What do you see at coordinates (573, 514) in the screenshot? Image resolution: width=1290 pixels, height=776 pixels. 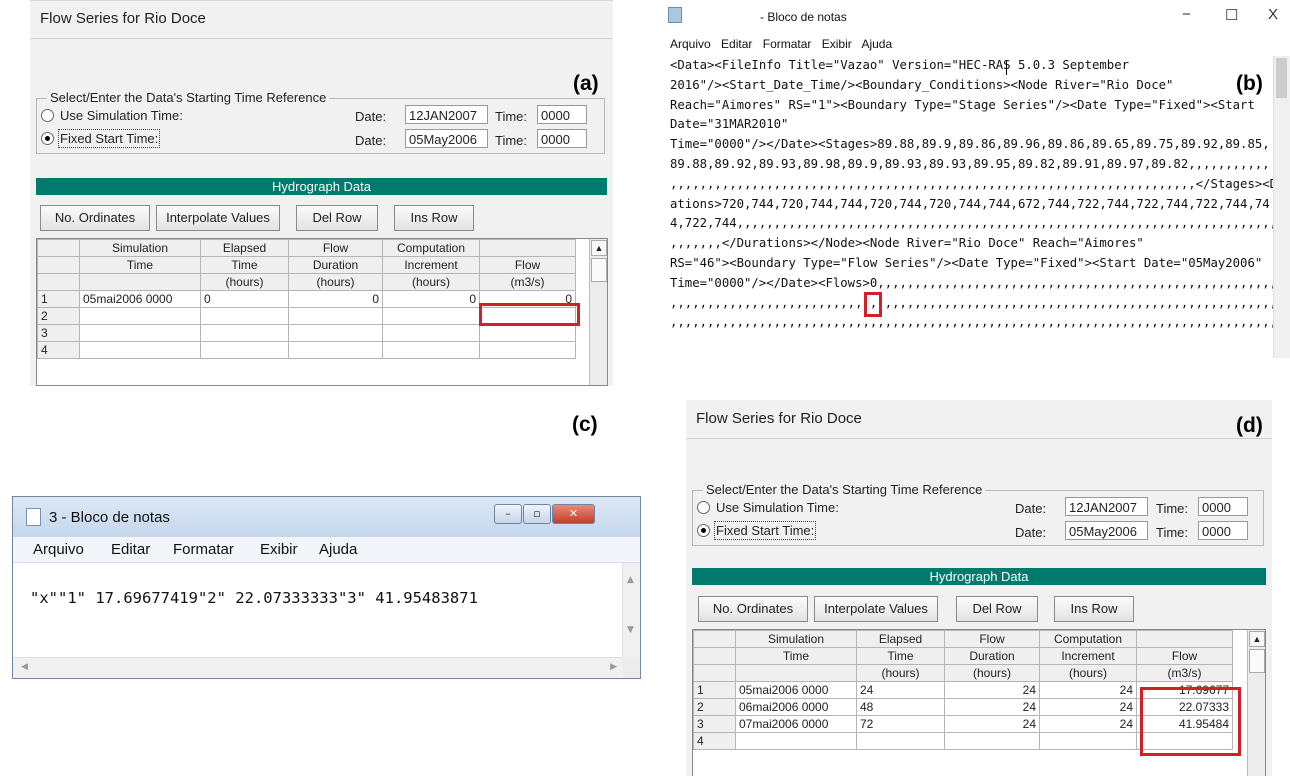 I see `close-icon: ✕` at bounding box center [573, 514].